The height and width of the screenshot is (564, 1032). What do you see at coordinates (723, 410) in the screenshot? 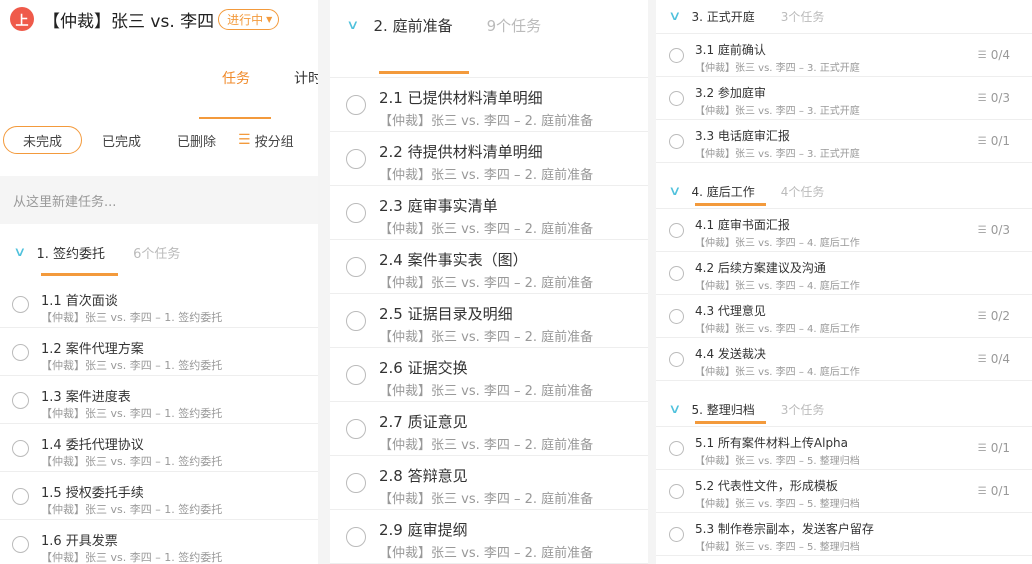
I see `section-name: 5. 整理归档` at bounding box center [723, 410].